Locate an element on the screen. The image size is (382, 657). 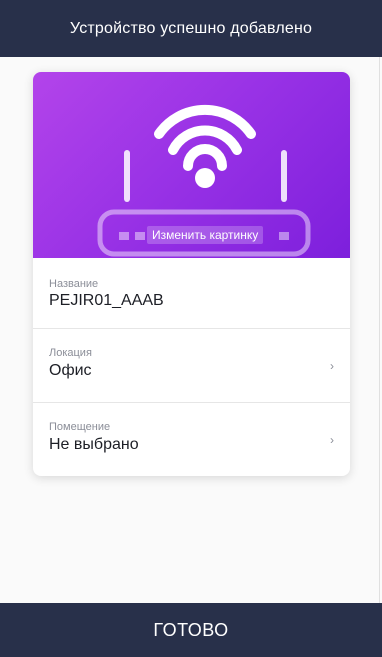
divider is located at coordinates (379, 330).